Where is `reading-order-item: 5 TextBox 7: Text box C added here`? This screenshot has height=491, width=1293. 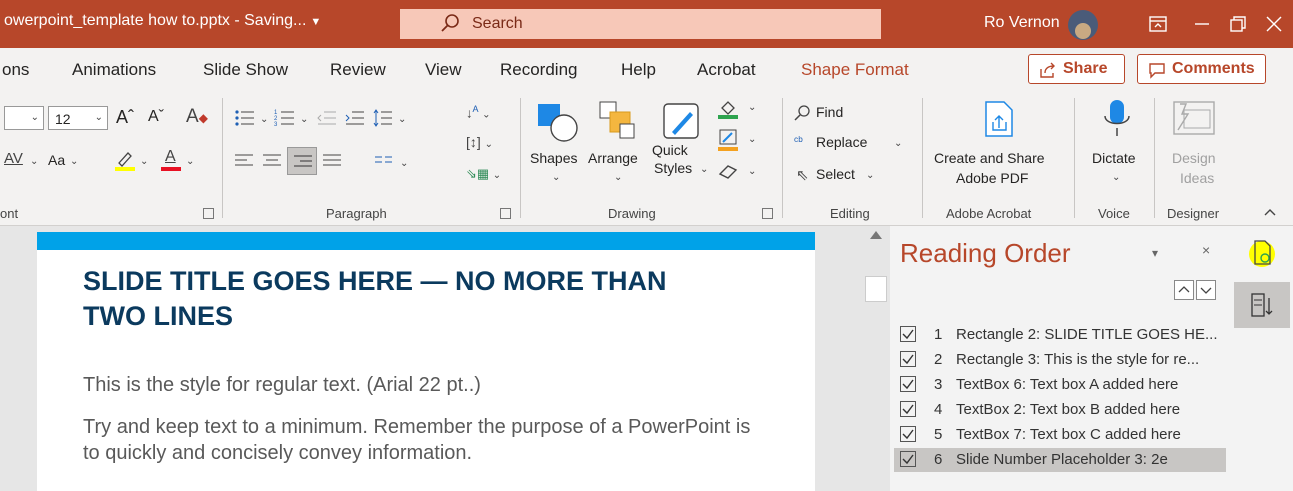 reading-order-item: 5 TextBox 7: Text box C added here is located at coordinates (1060, 435).